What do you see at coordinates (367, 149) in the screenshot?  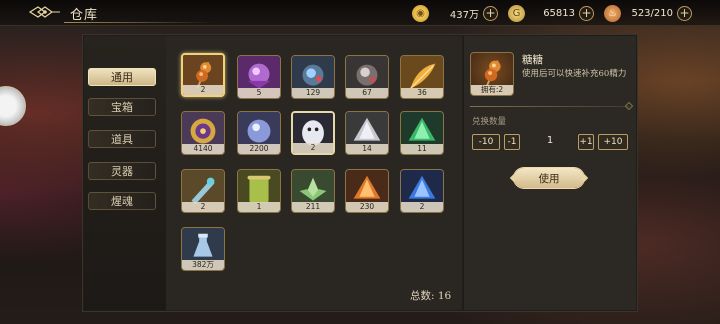 I see `item-count: 14` at bounding box center [367, 149].